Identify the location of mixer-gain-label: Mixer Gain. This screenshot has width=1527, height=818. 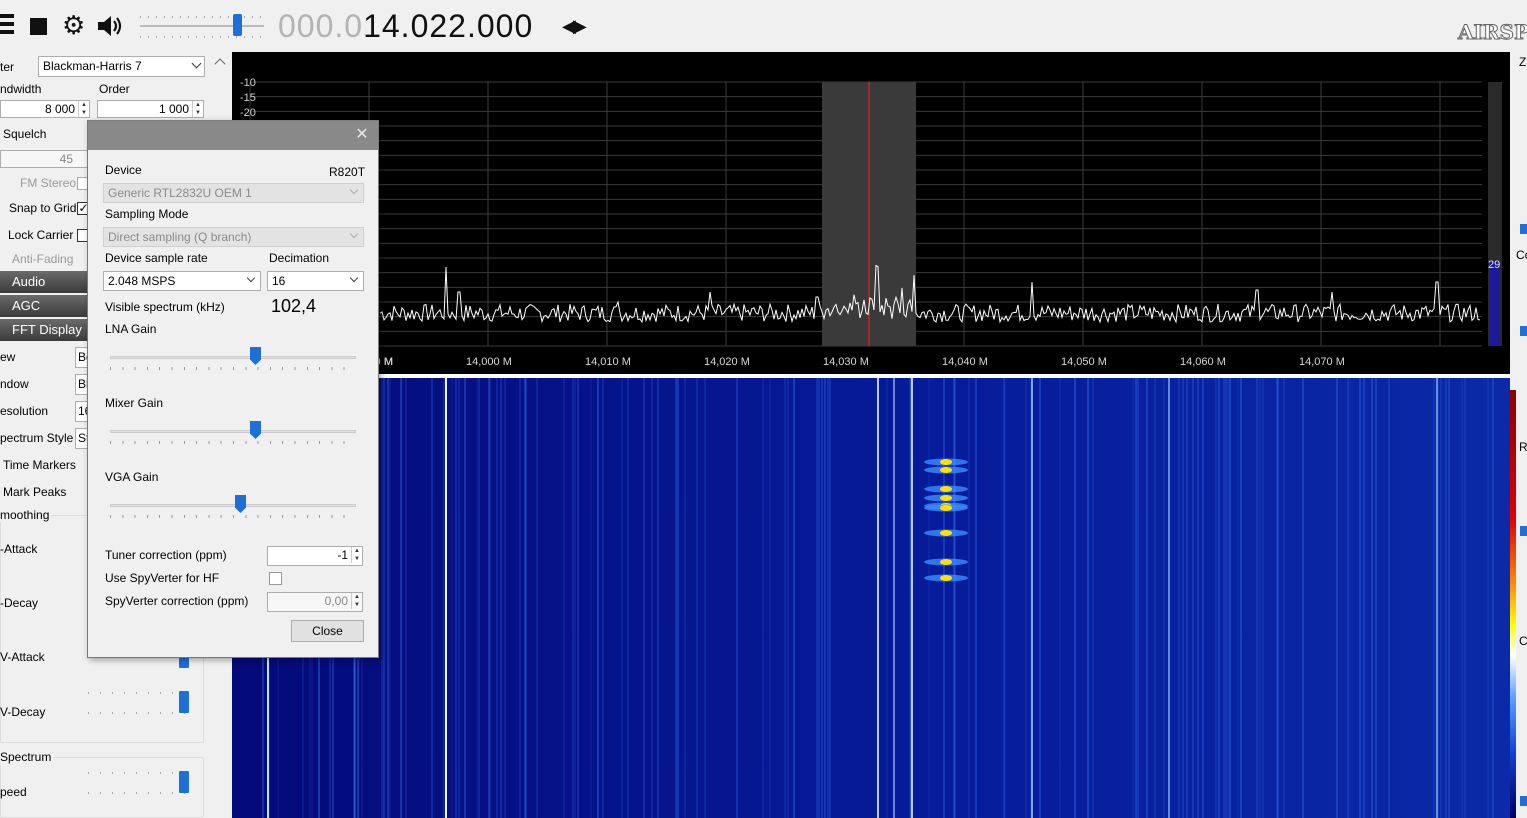
(134, 403).